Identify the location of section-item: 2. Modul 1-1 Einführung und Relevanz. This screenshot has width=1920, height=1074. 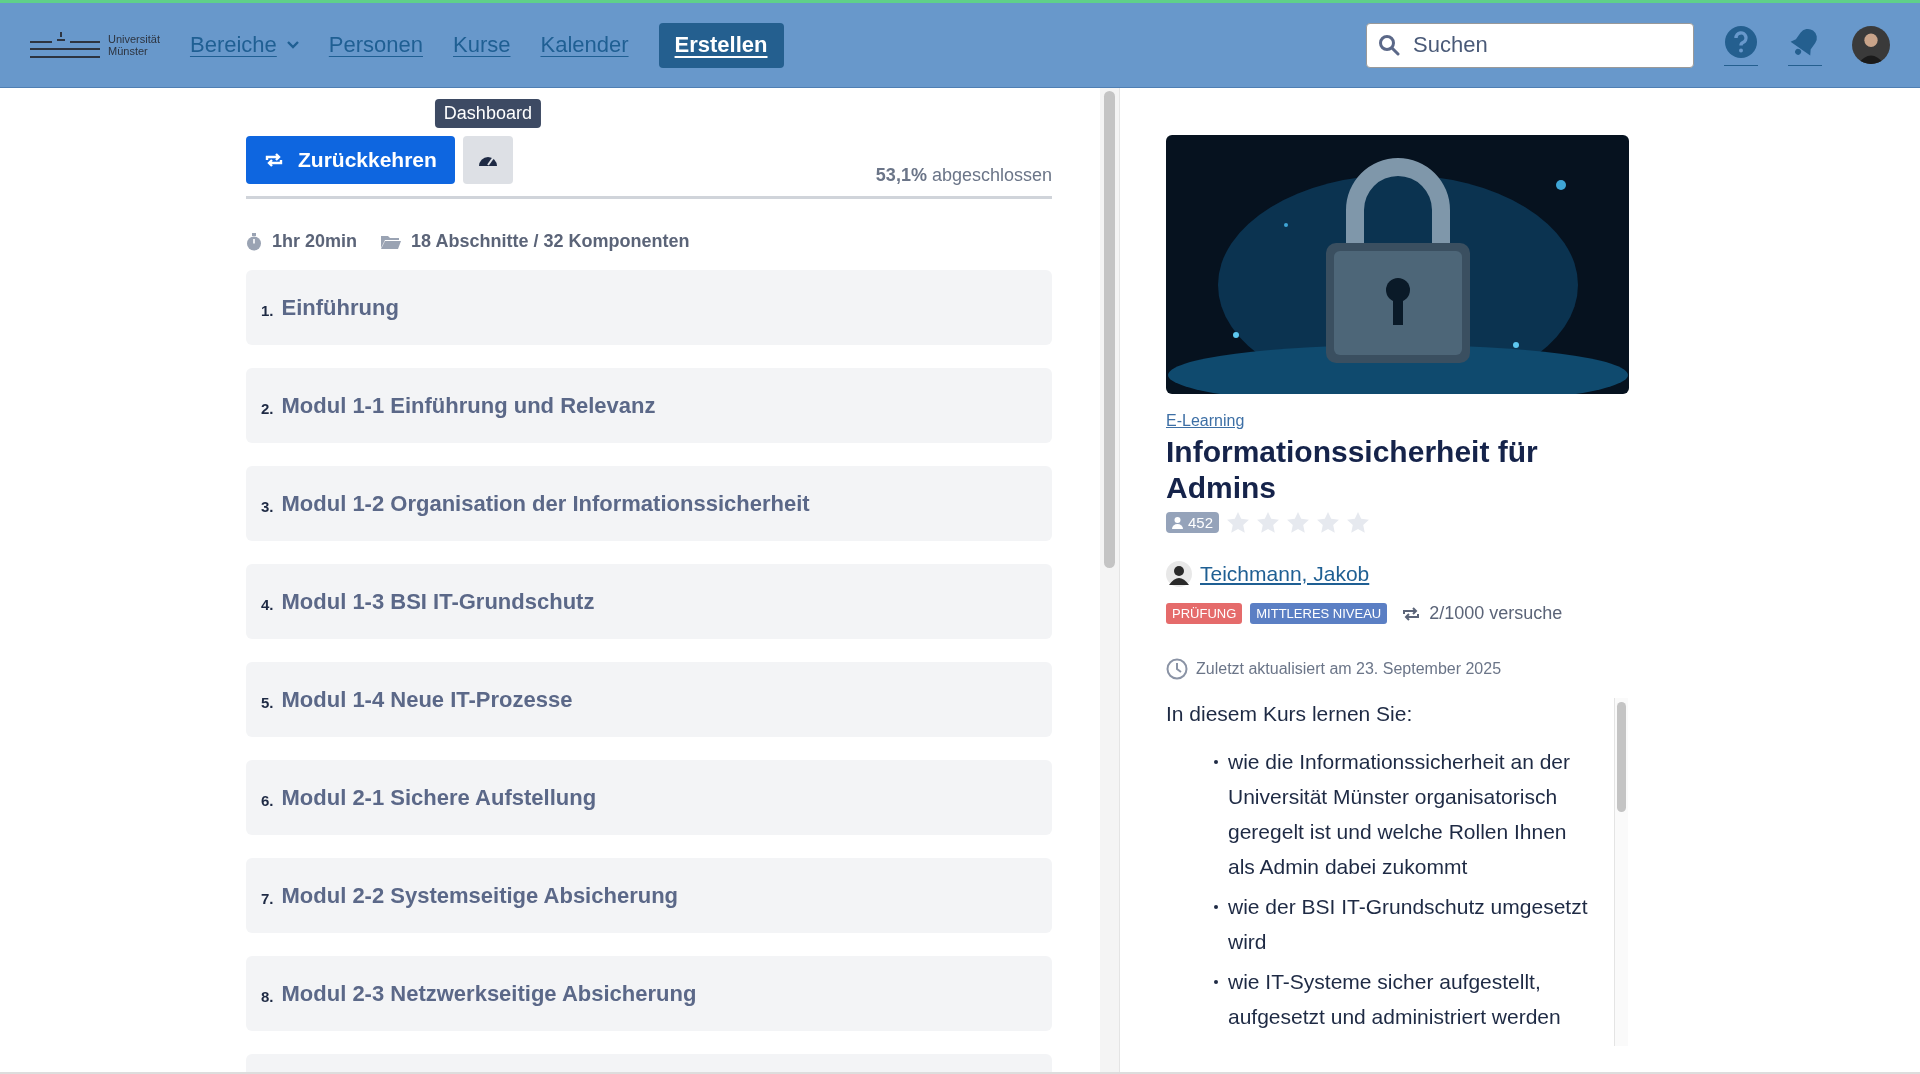
(649, 405).